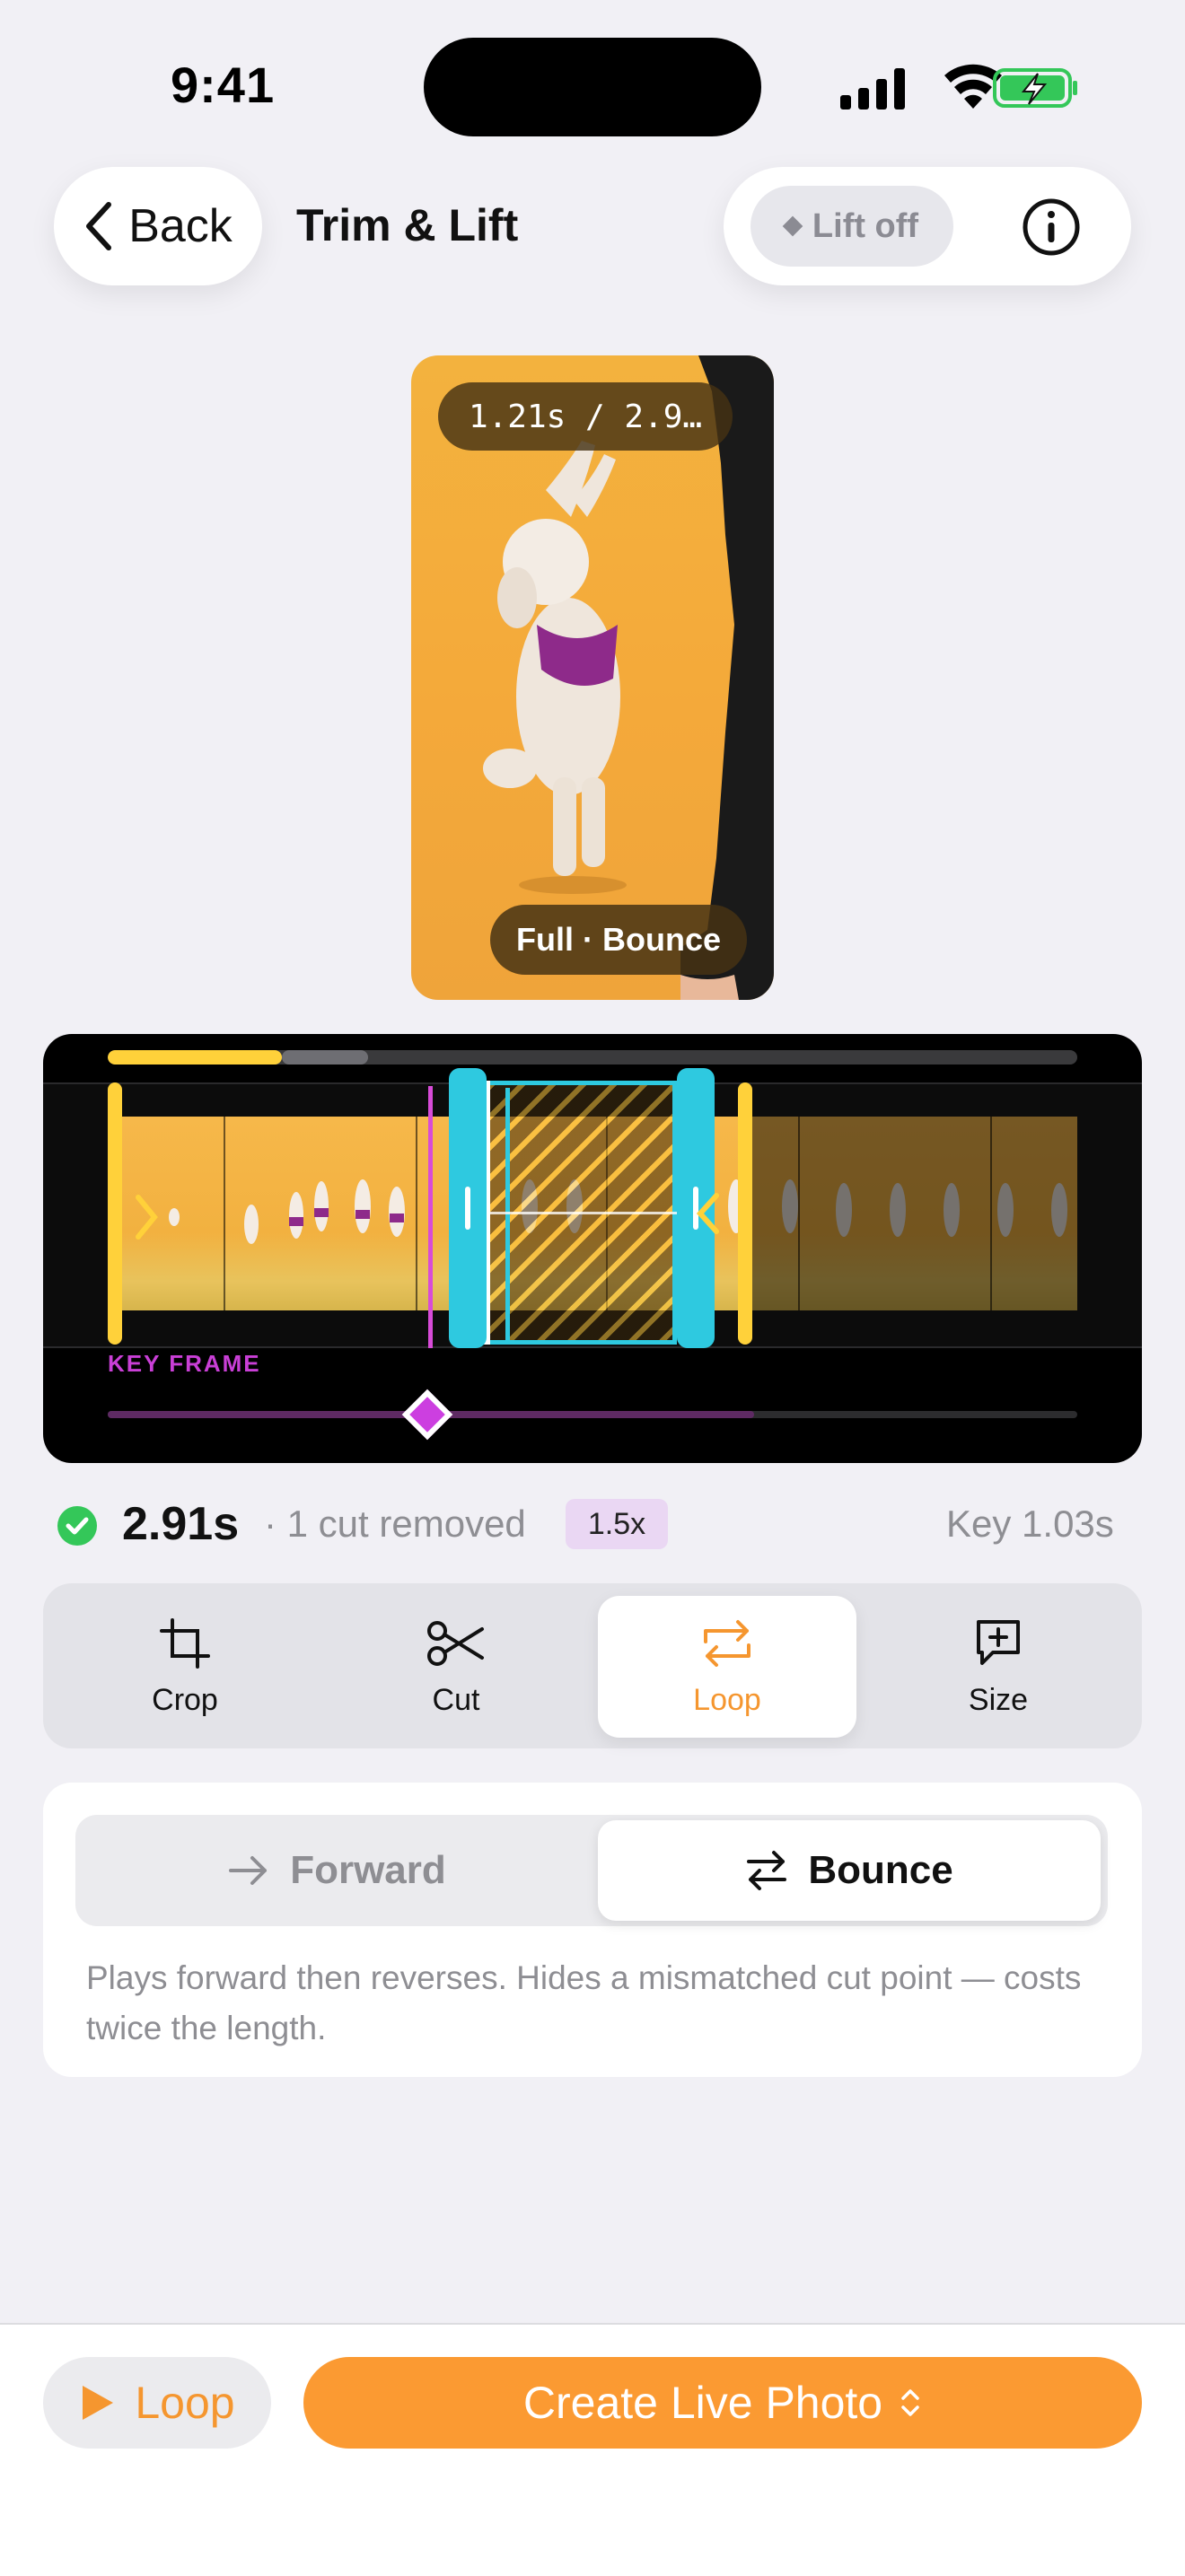 Image resolution: width=1185 pixels, height=2576 pixels. What do you see at coordinates (618, 940) in the screenshot?
I see `mode-badge: Full · Bounce` at bounding box center [618, 940].